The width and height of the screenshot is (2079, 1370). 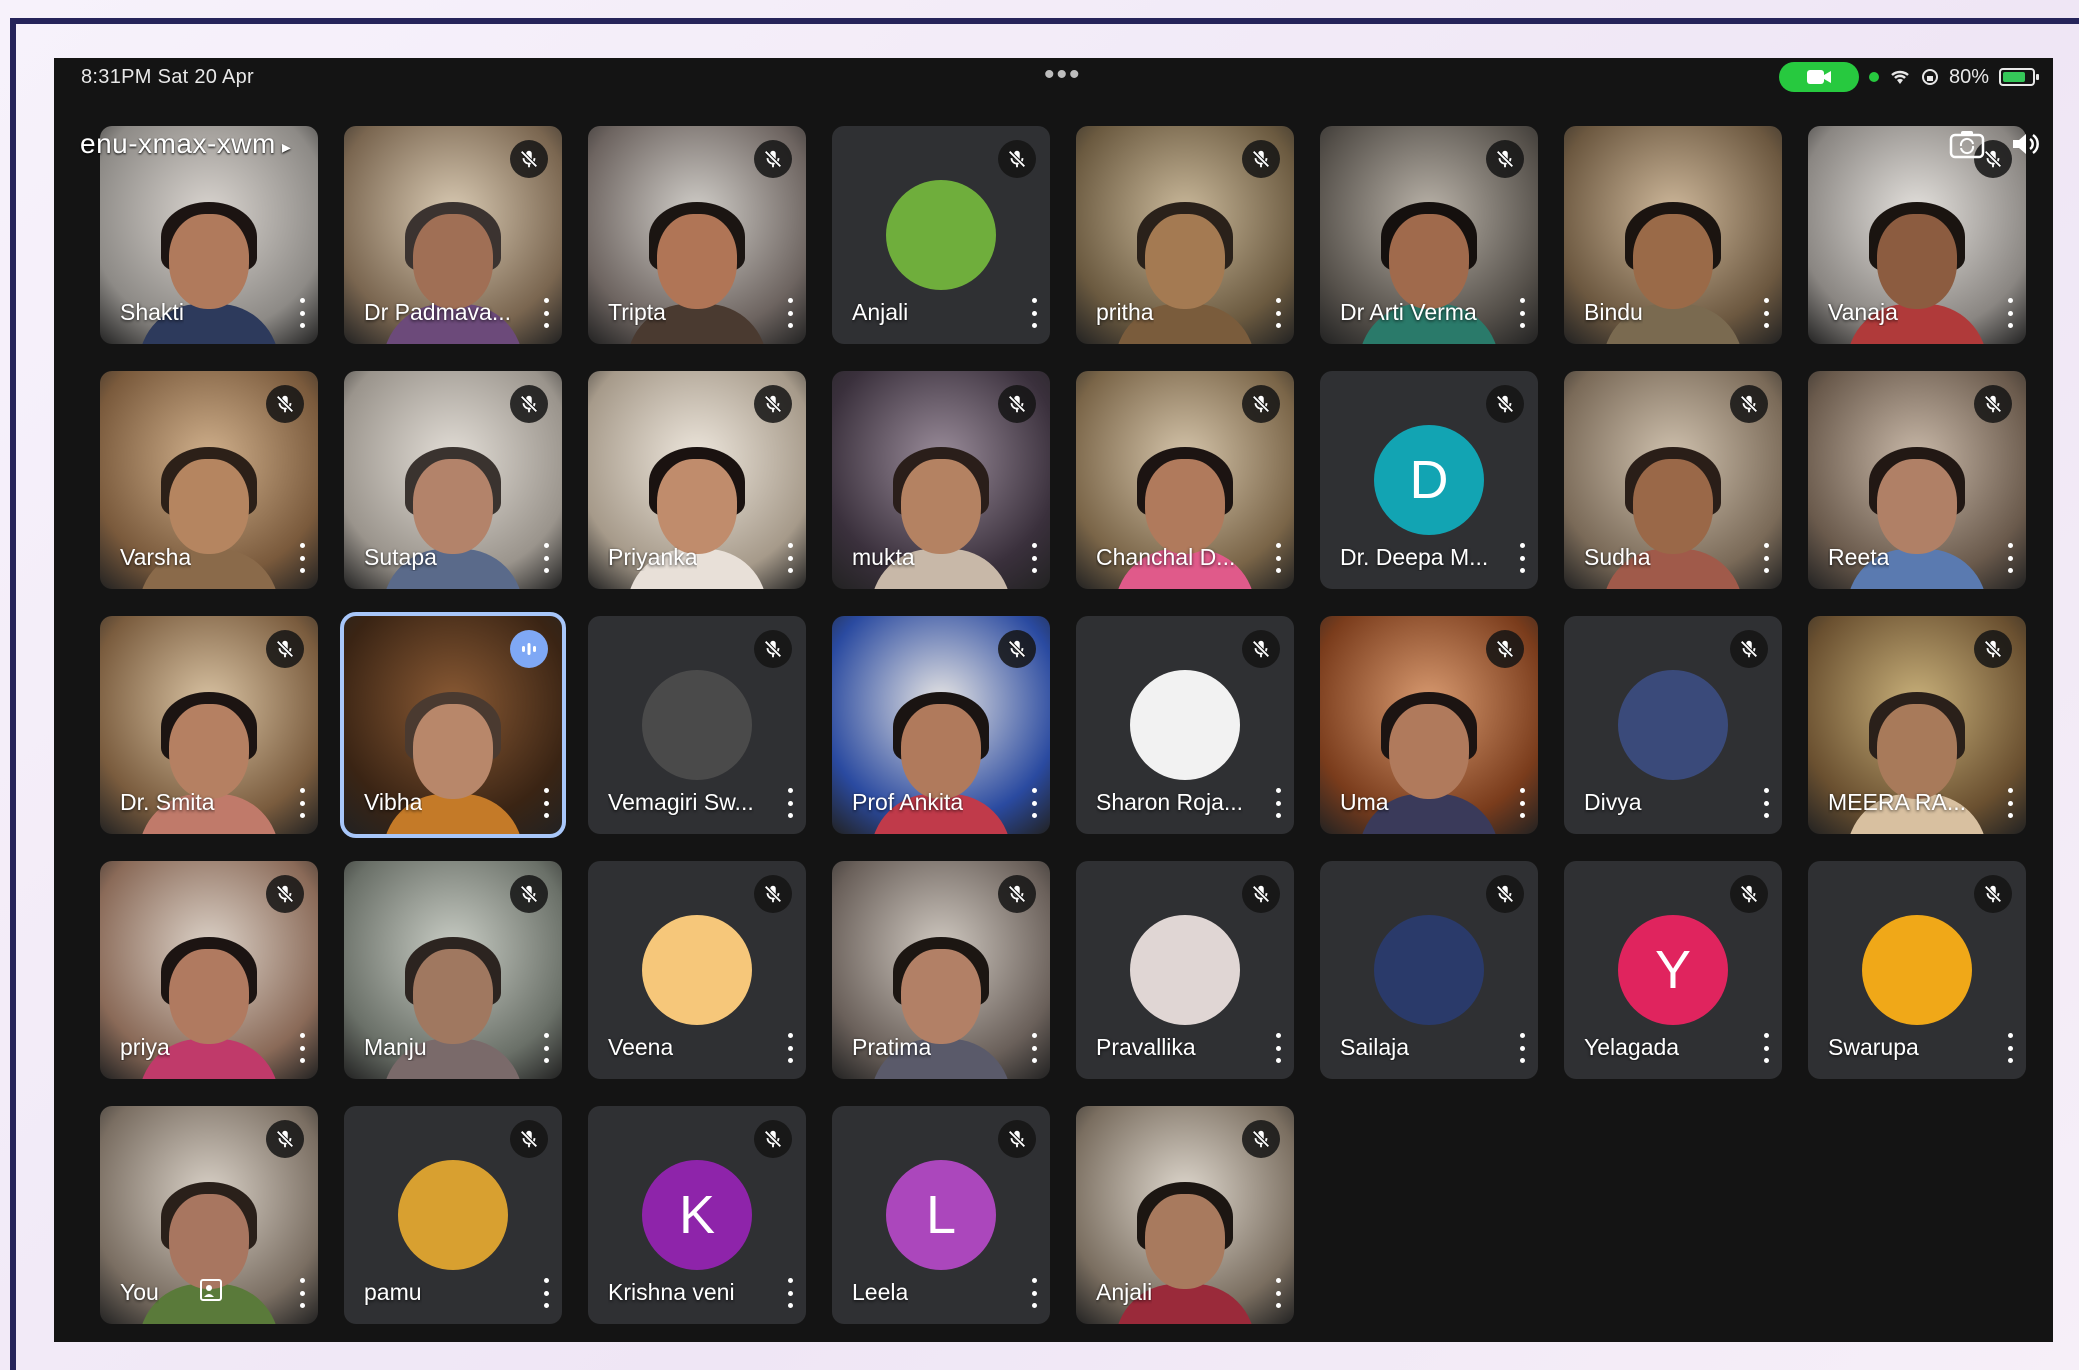 I want to click on participant-tile: Varsha, so click(x=209, y=480).